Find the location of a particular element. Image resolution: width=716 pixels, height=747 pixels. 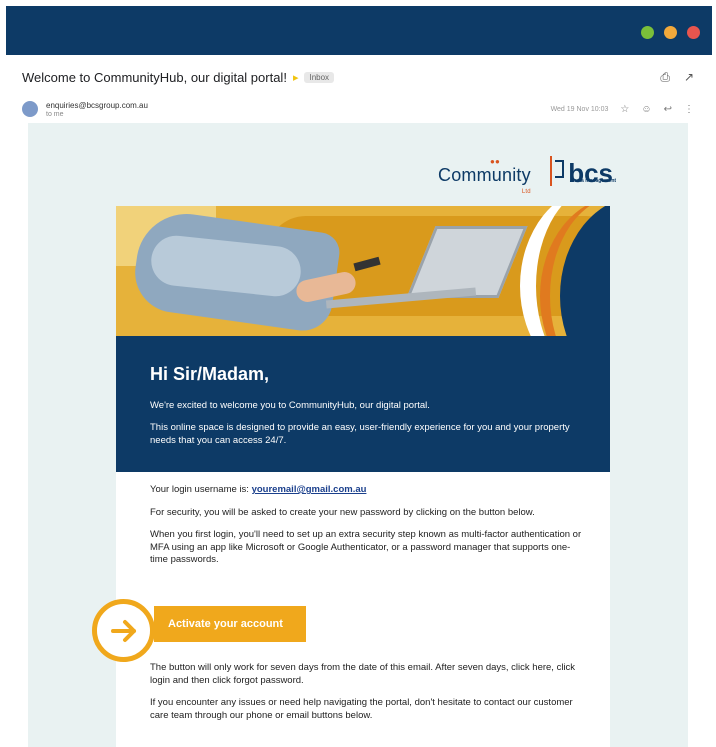

arrow-right-icon is located at coordinates (123, 630).